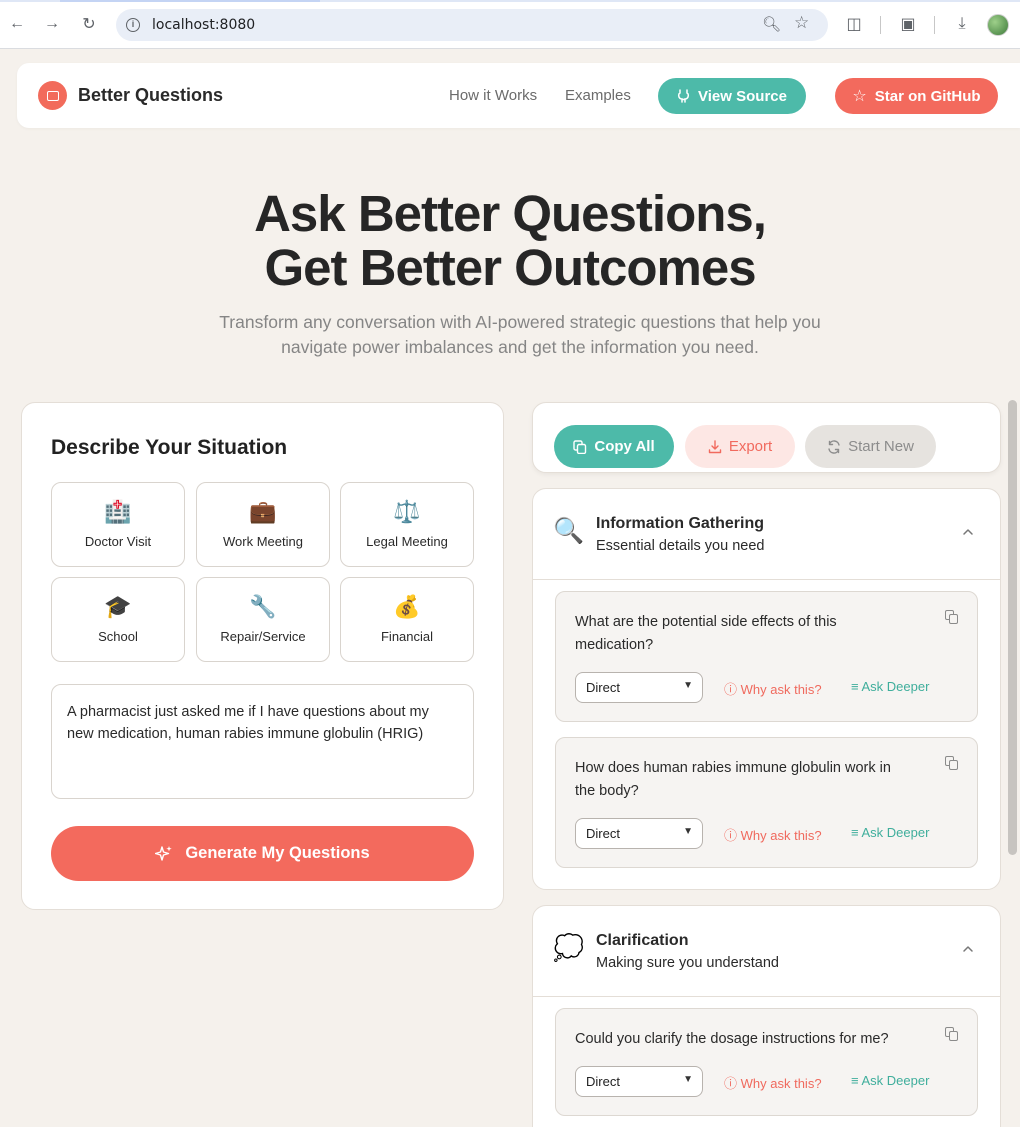 The height and width of the screenshot is (1127, 1020). What do you see at coordinates (407, 619) in the screenshot?
I see `scenario-tile-financial: 💰 Financial` at bounding box center [407, 619].